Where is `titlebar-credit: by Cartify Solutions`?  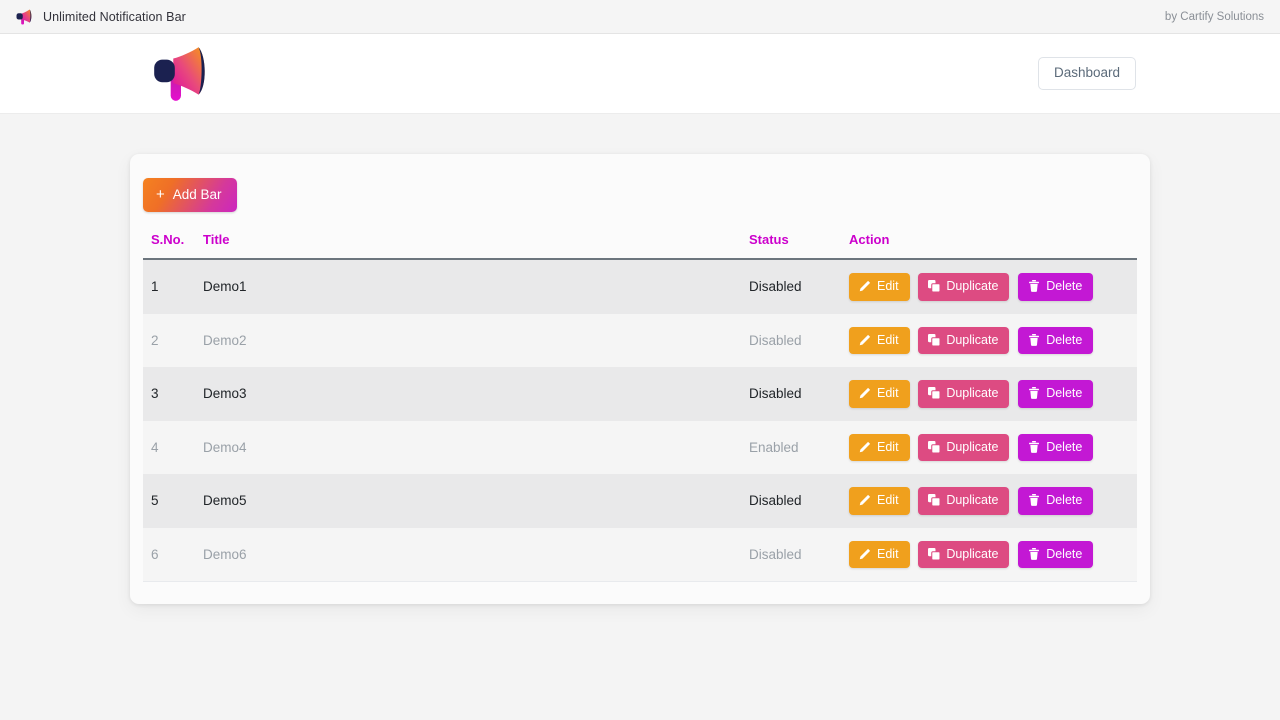
titlebar-credit: by Cartify Solutions is located at coordinates (1214, 16).